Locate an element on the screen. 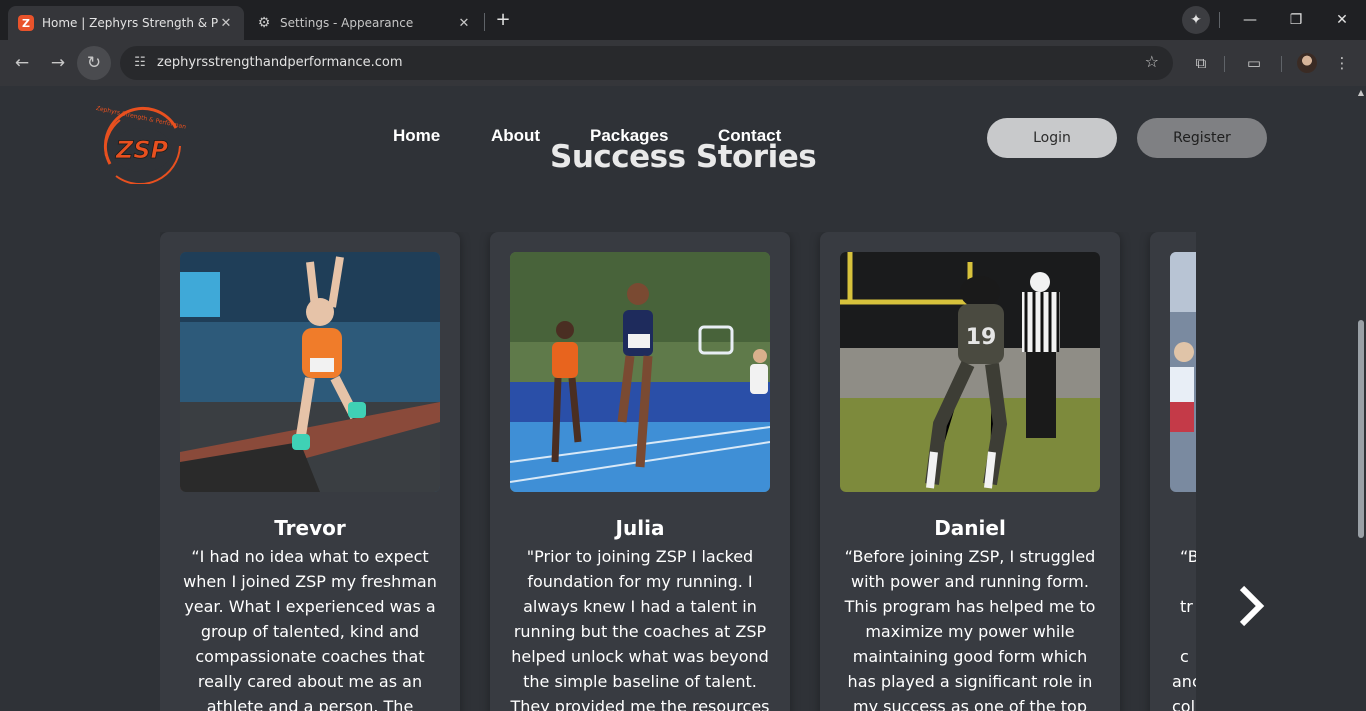 Image resolution: width=1366 pixels, height=711 pixels. page-title: Success Stories is located at coordinates (683, 157).